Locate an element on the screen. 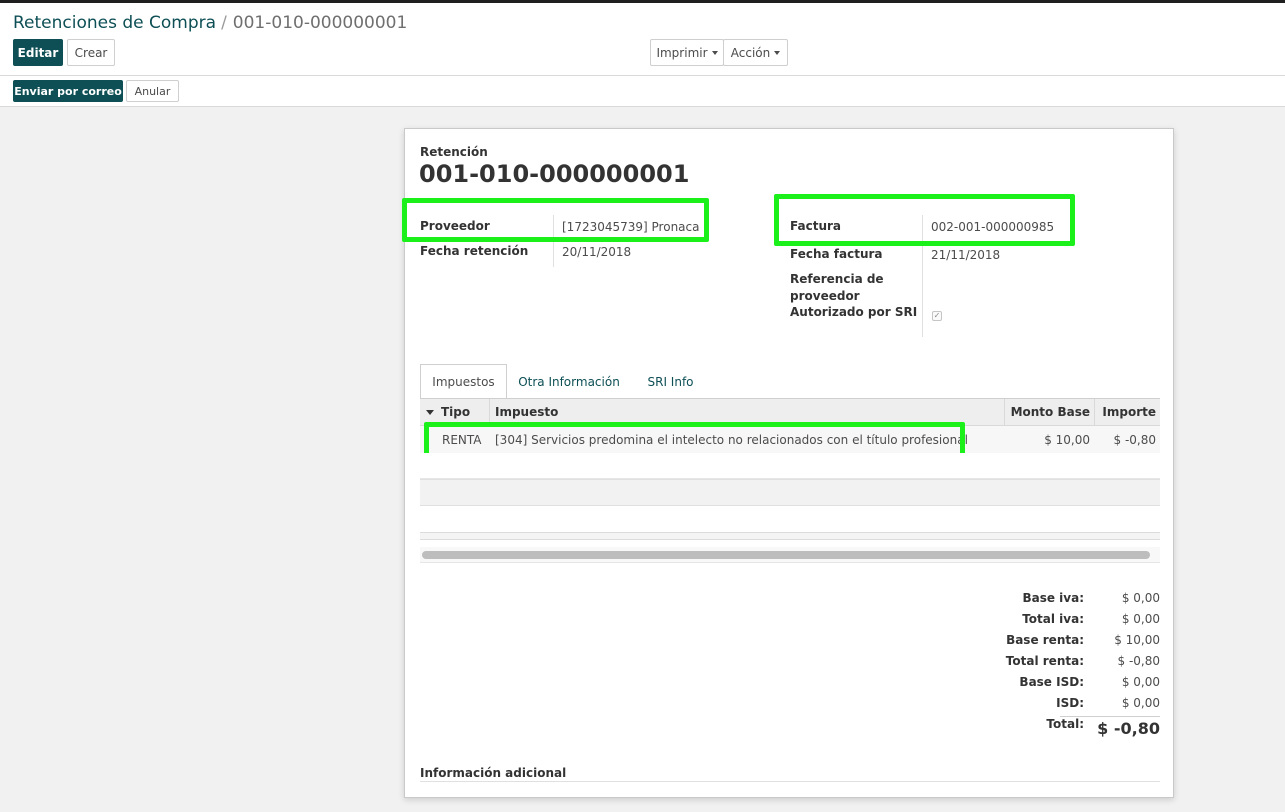  total-total-renta: $ -0,80 is located at coordinates (1139, 661).